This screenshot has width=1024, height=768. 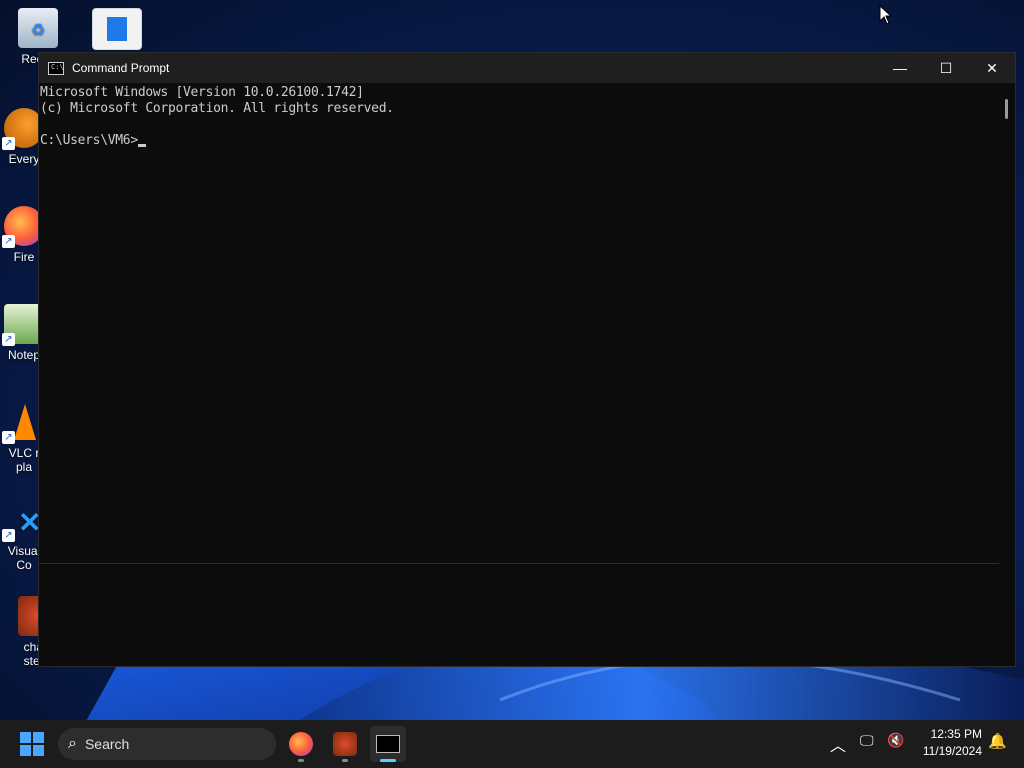 I want to click on desktop-icon-window-app, so click(x=117, y=31).